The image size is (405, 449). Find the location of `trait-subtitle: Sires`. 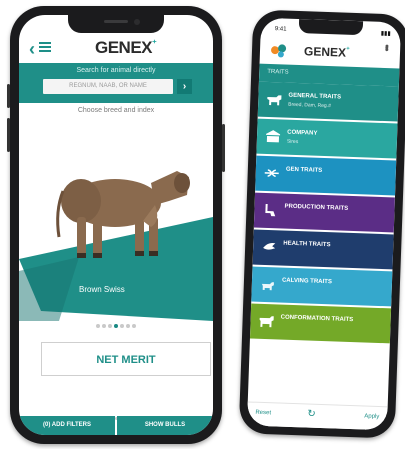

trait-subtitle: Sires is located at coordinates (292, 142).